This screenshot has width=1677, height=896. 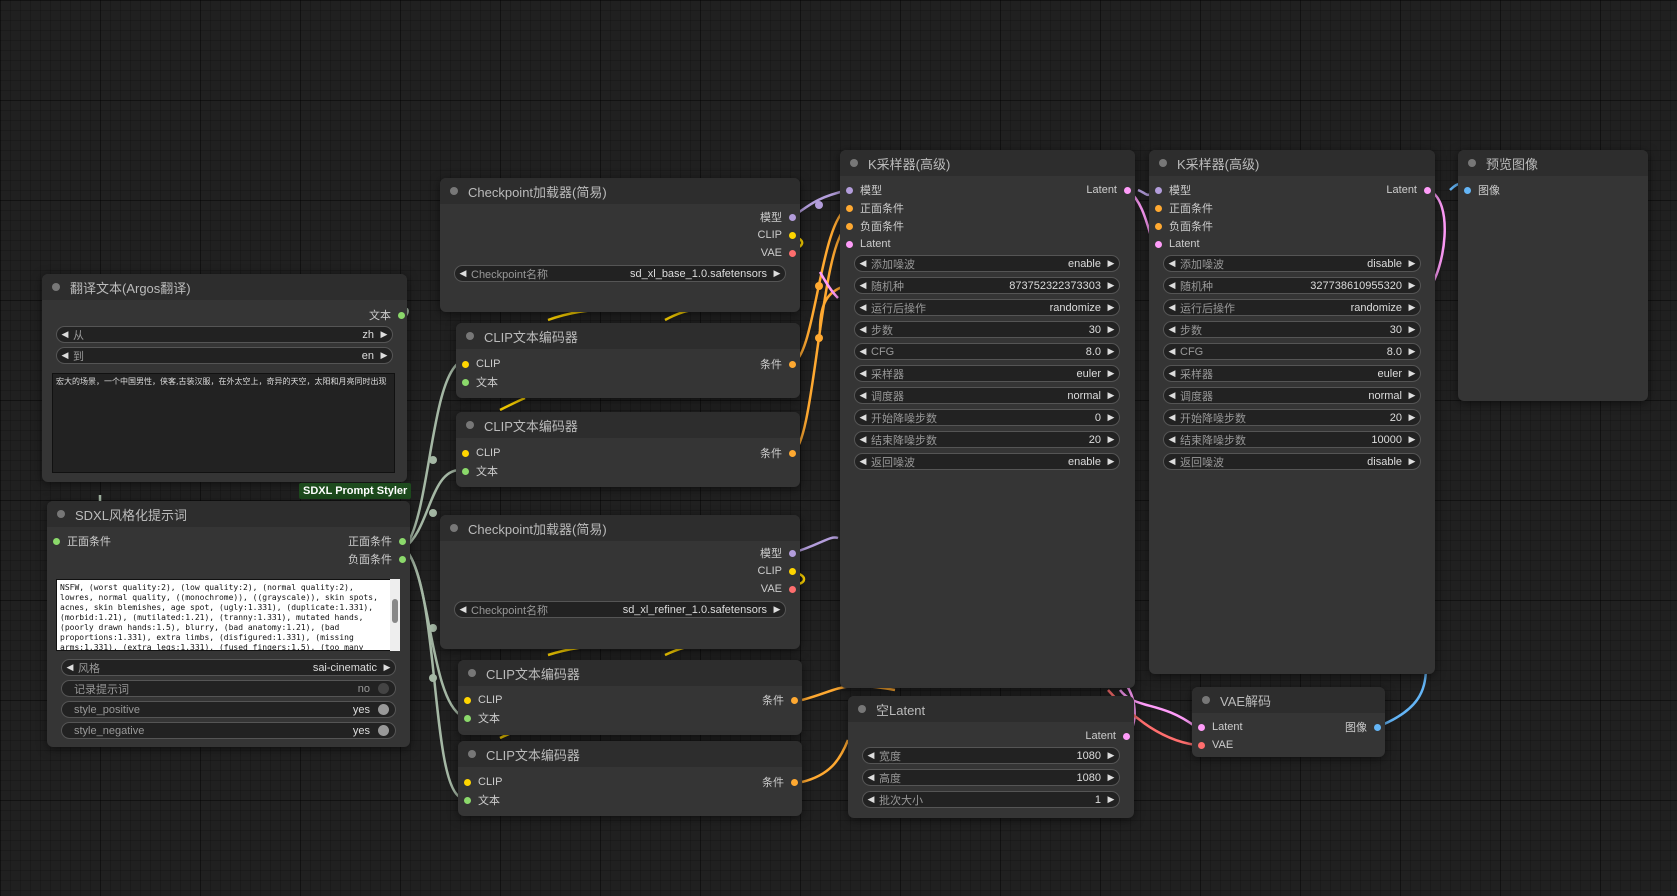 I want to click on input-positive: 正面条件, so click(x=875, y=208).